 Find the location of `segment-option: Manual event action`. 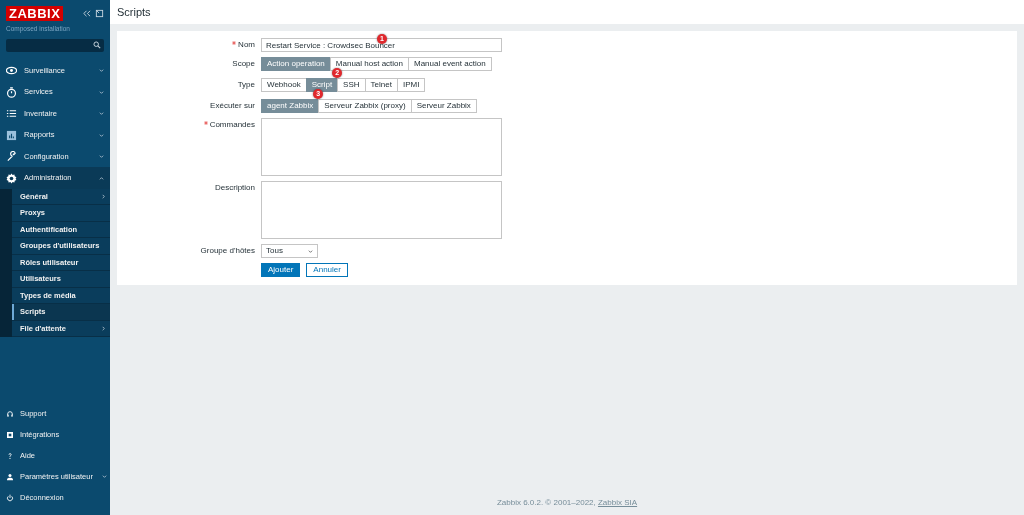

segment-option: Manual event action is located at coordinates (450, 64).